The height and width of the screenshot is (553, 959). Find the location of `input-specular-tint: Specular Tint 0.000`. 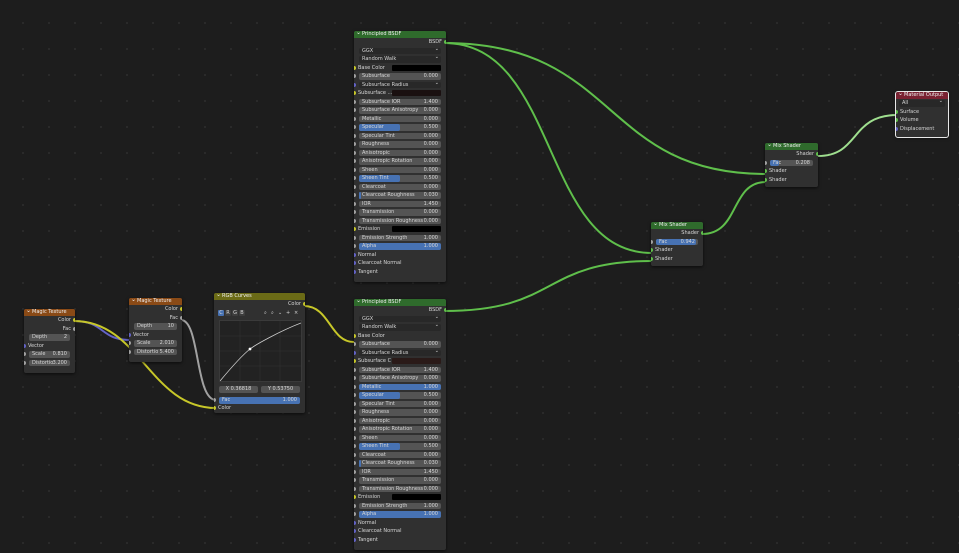

input-specular-tint: Specular Tint 0.000 is located at coordinates (400, 404).